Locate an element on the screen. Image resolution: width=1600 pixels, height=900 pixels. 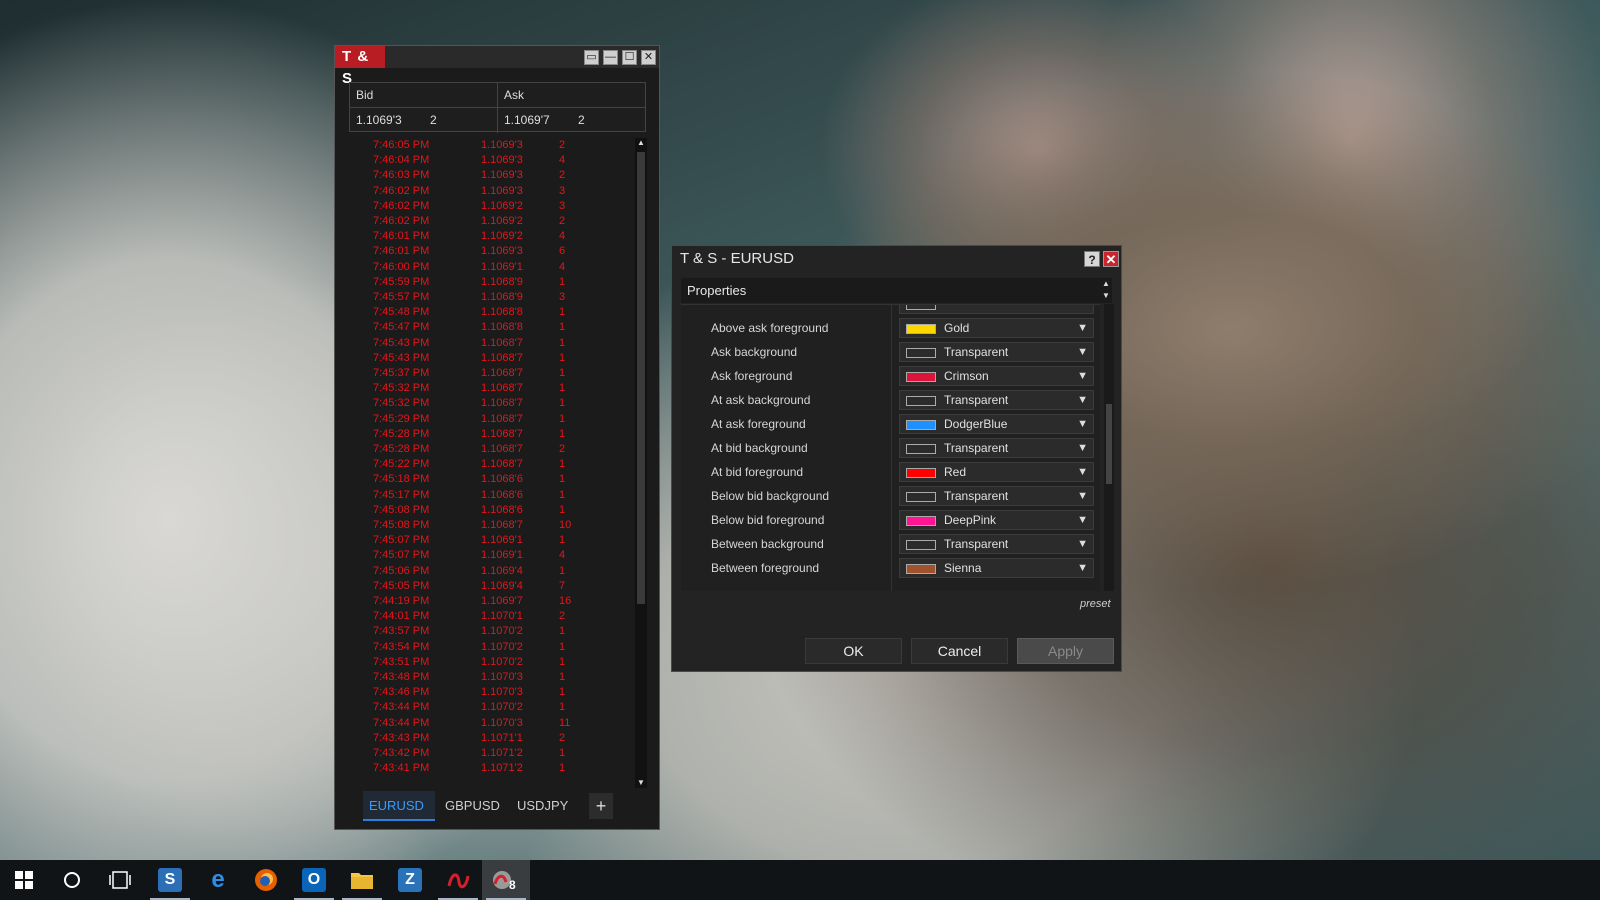
table-row: 7:45:08 PM 1.1068'7 10 is located at coordinates (489, 525).